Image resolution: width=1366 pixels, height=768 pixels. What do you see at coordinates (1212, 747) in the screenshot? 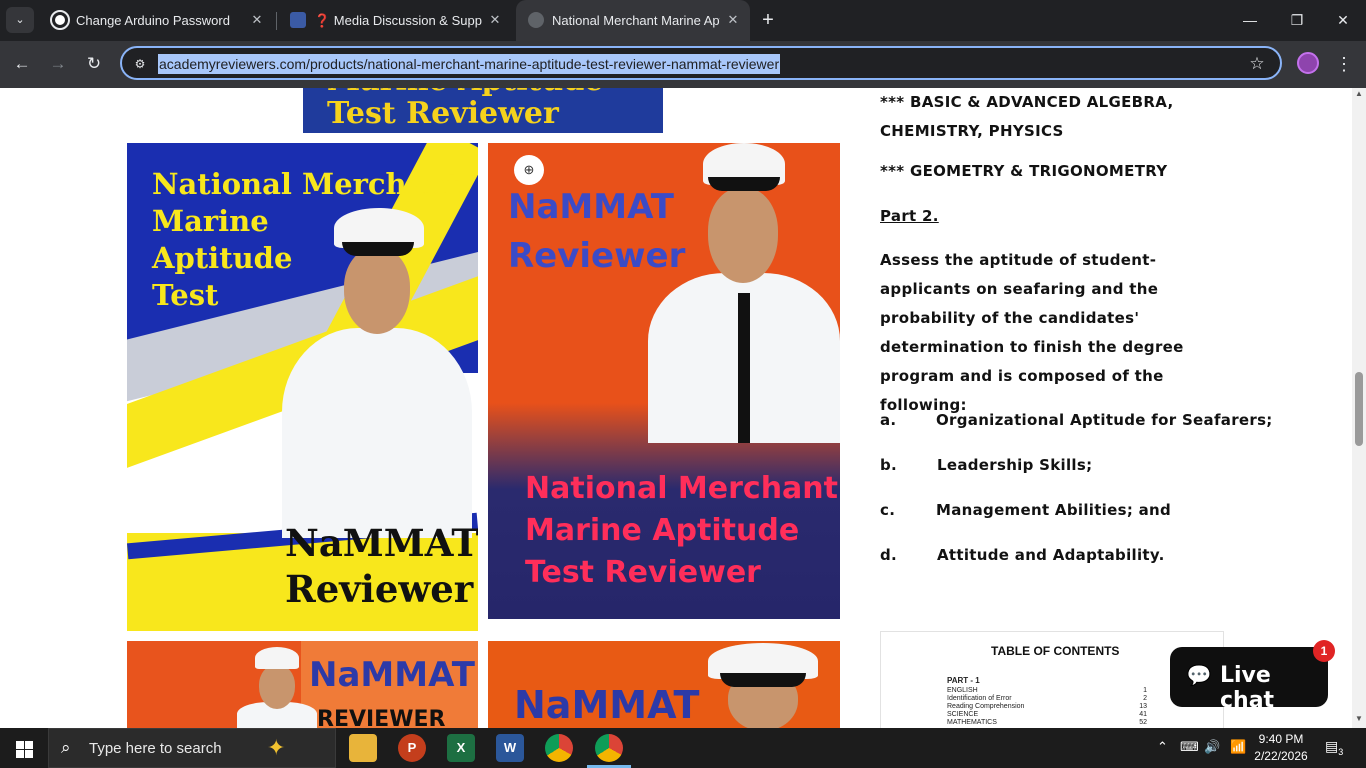
I see `volume-icon: 🔊` at bounding box center [1212, 747].